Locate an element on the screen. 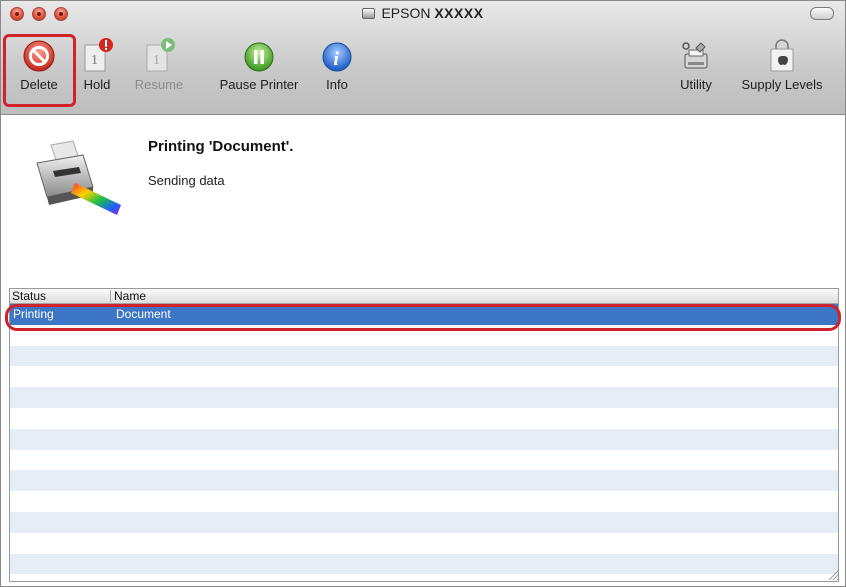 The height and width of the screenshot is (587, 846). utility-button: Utility is located at coordinates (696, 62).